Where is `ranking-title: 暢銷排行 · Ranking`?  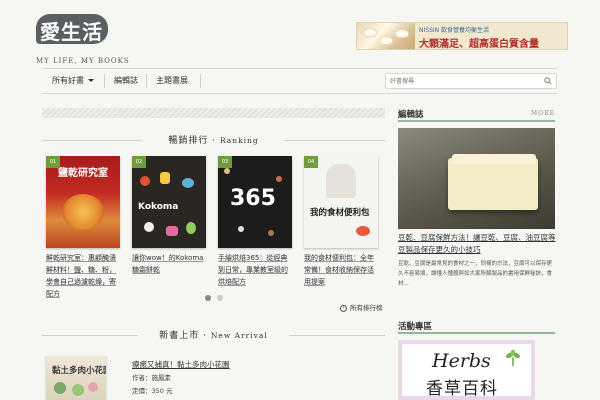 ranking-title: 暢銷排行 · Ranking is located at coordinates (213, 139).